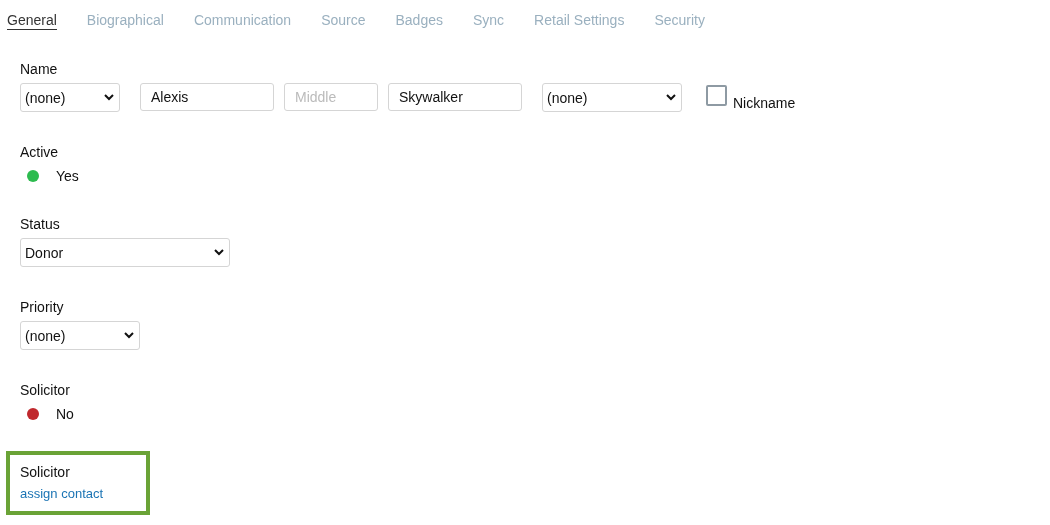 This screenshot has width=1050, height=525. Describe the element at coordinates (78, 493) in the screenshot. I see `assign-link: assign contact` at that location.